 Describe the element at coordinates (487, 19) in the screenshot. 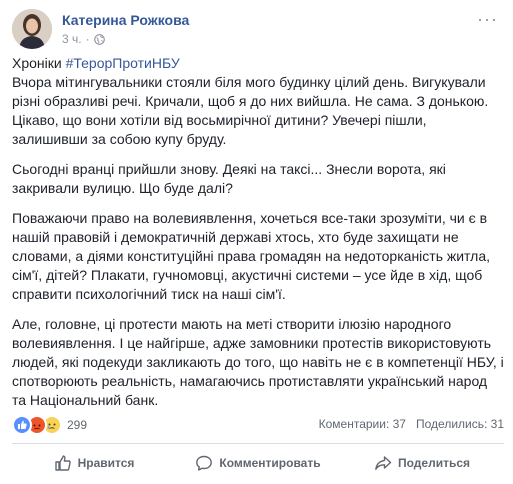

I see `more-options-button: ···` at that location.